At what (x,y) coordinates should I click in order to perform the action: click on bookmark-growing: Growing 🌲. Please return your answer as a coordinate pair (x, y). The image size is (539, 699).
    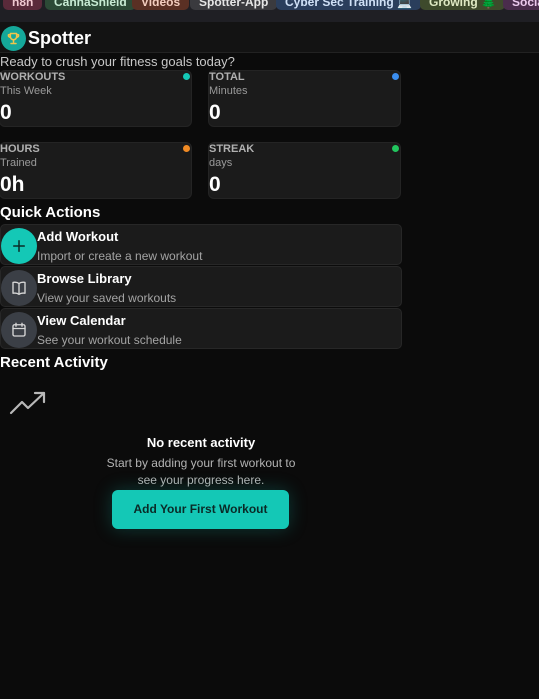
    Looking at the image, I should click on (462, 5).